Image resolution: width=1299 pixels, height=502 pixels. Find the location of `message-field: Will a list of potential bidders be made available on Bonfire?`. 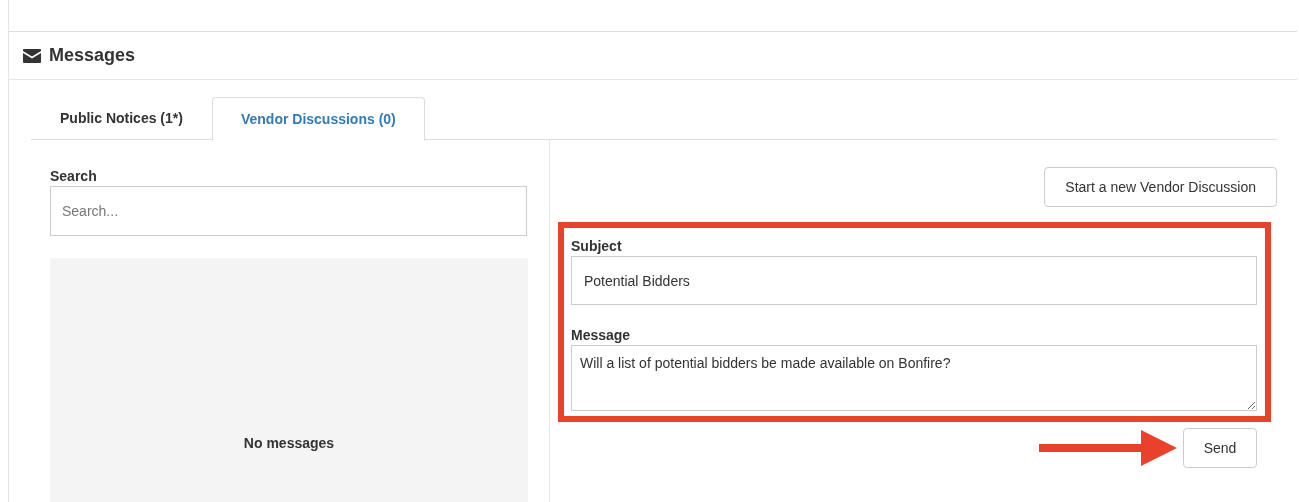

message-field: Will a list of potential bidders be made available on Bonfire? is located at coordinates (914, 378).